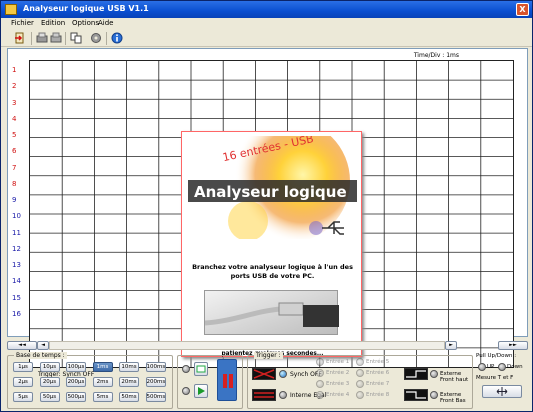 The width and height of the screenshot is (533, 412). Describe the element at coordinates (491, 367) in the screenshot. I see `pull-up-label: UP` at that location.